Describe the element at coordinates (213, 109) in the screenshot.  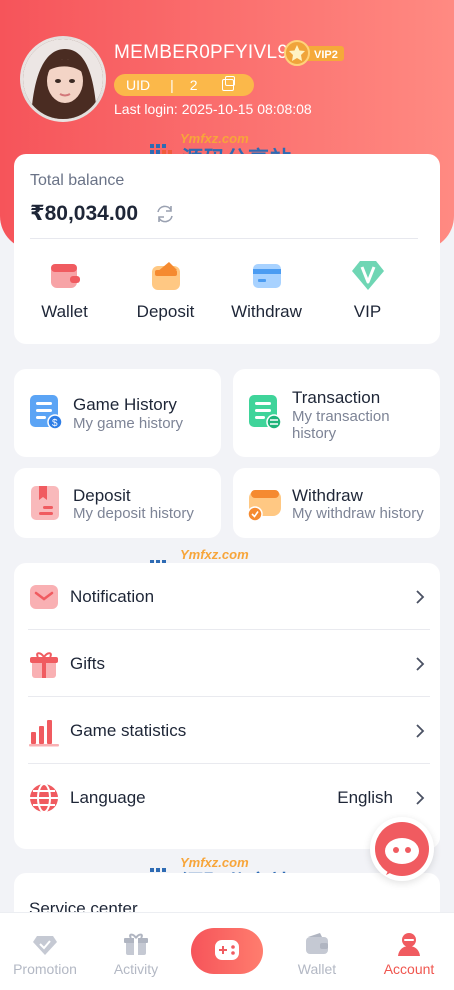
I see `last-login: Last login: 2025-10-15 08:08:08` at that location.